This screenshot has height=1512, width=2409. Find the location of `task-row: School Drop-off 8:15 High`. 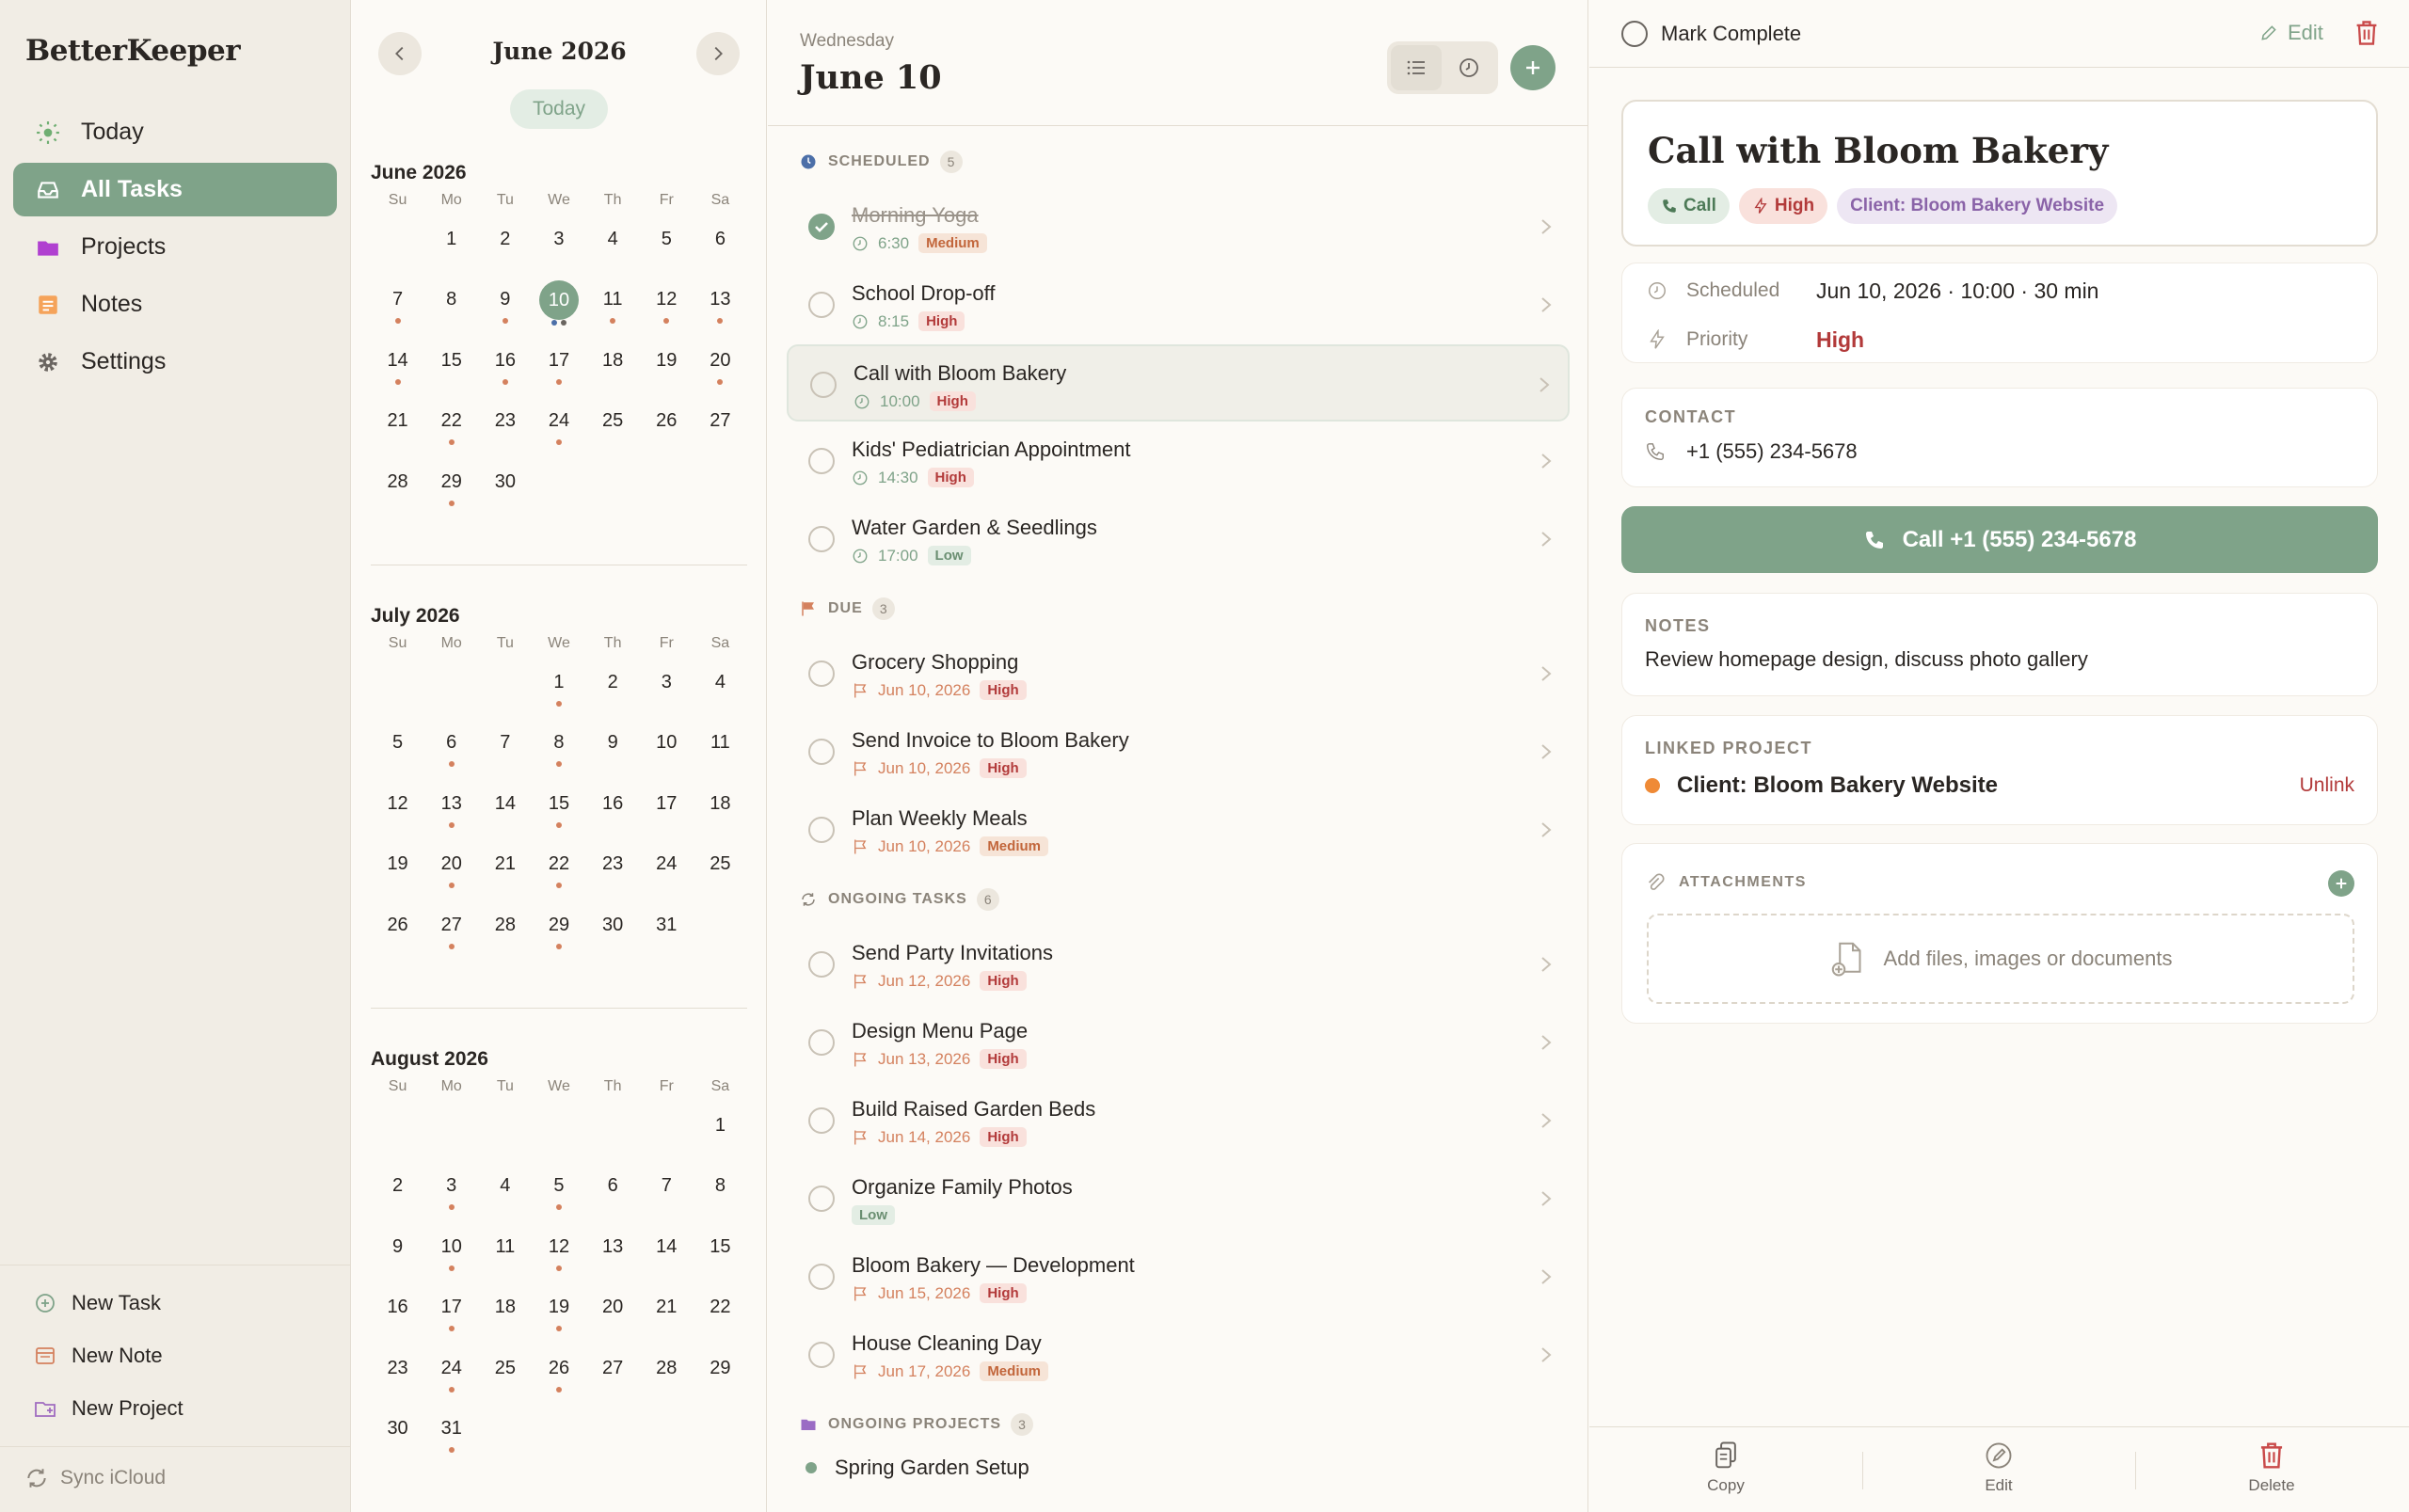

task-row: School Drop-off 8:15 High is located at coordinates (1179, 304).